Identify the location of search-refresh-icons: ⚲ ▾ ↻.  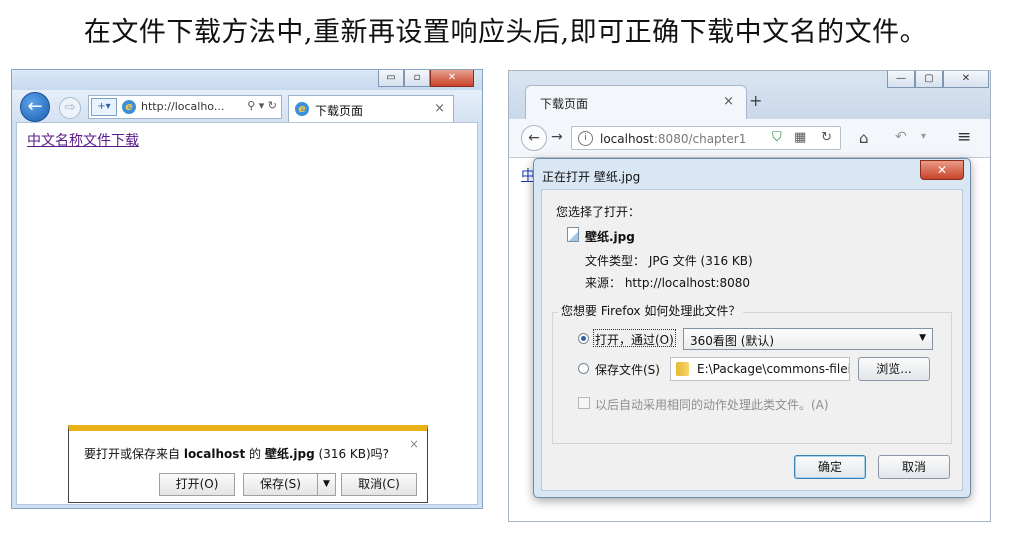
(262, 105).